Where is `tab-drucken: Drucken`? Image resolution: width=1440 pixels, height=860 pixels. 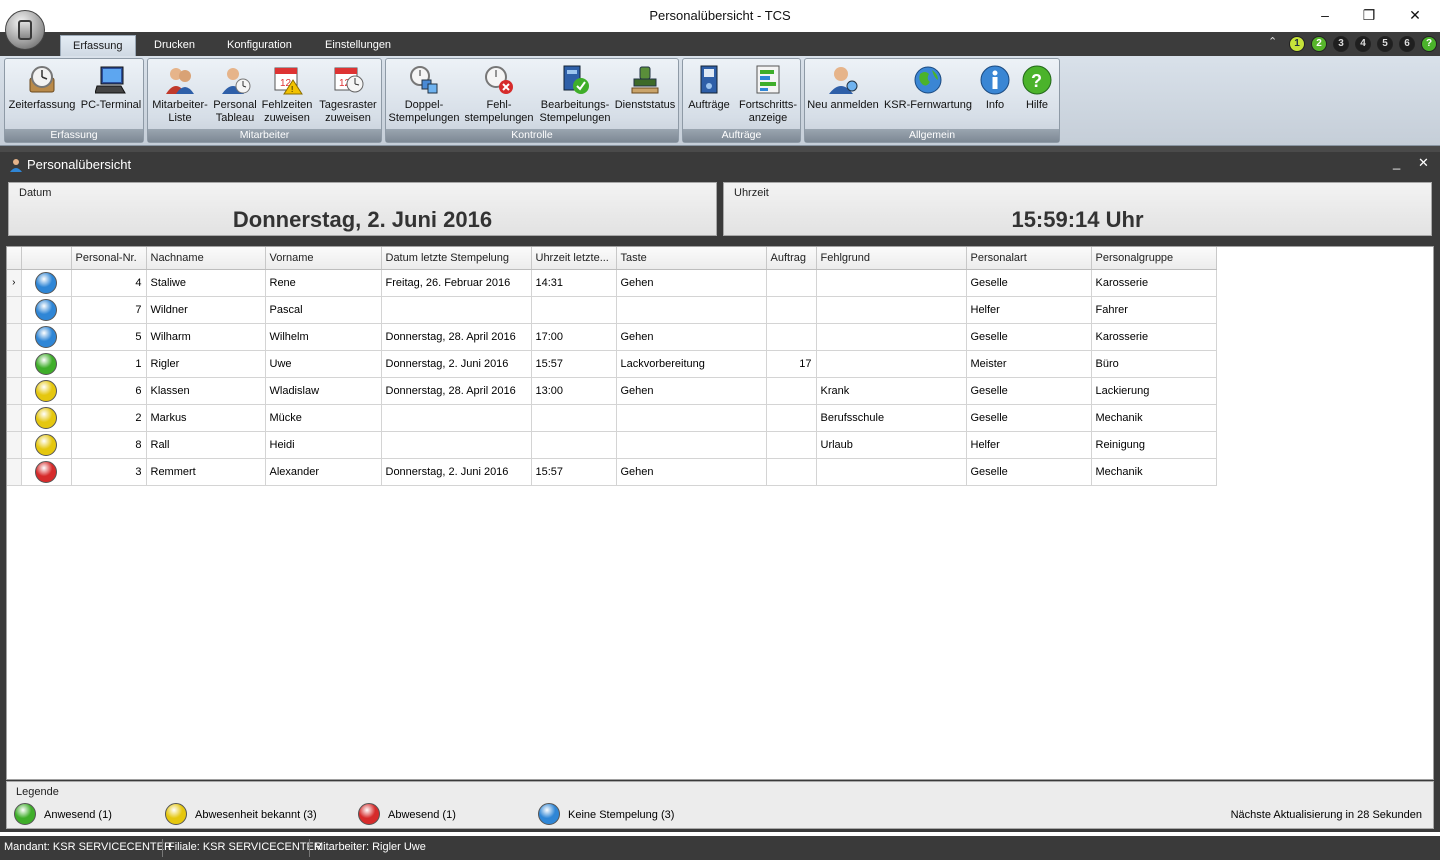 tab-drucken: Drucken is located at coordinates (174, 45).